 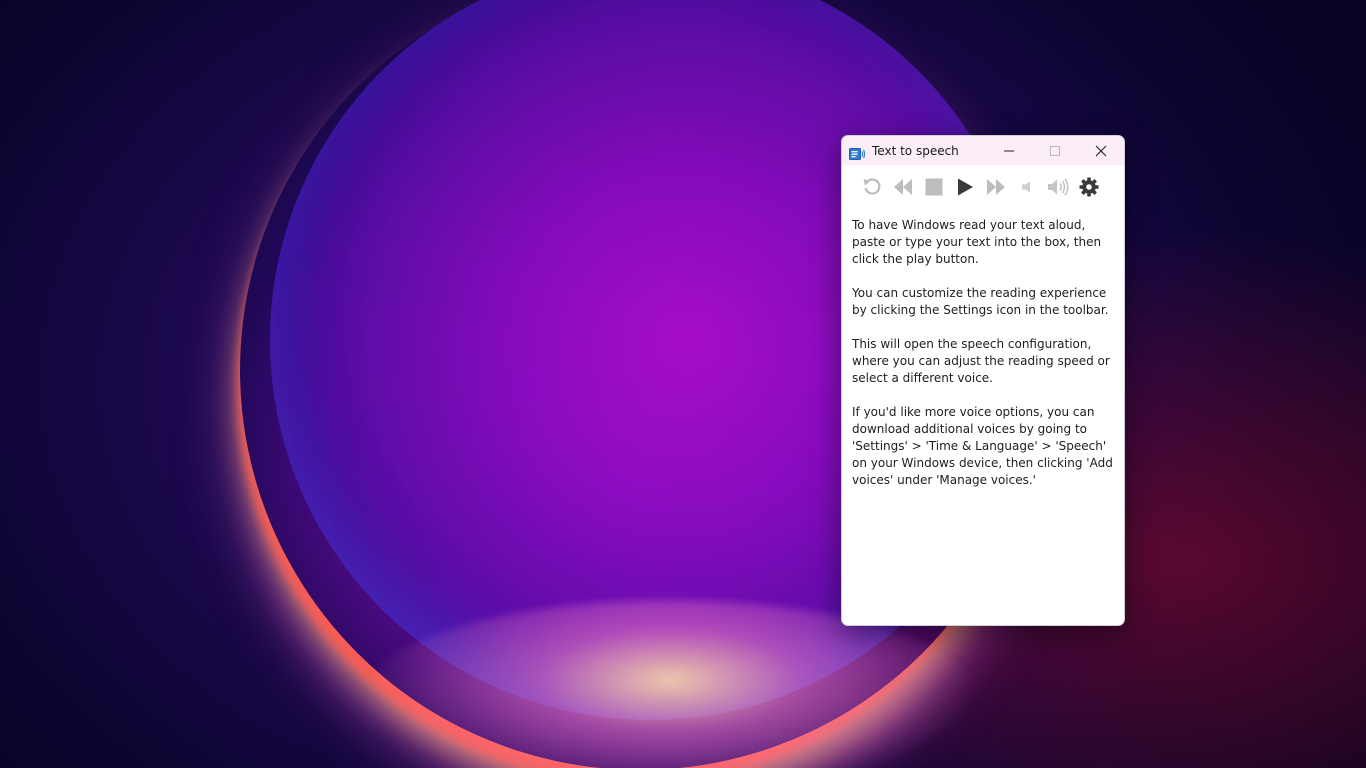 I want to click on rewind-button, so click(x=902, y=187).